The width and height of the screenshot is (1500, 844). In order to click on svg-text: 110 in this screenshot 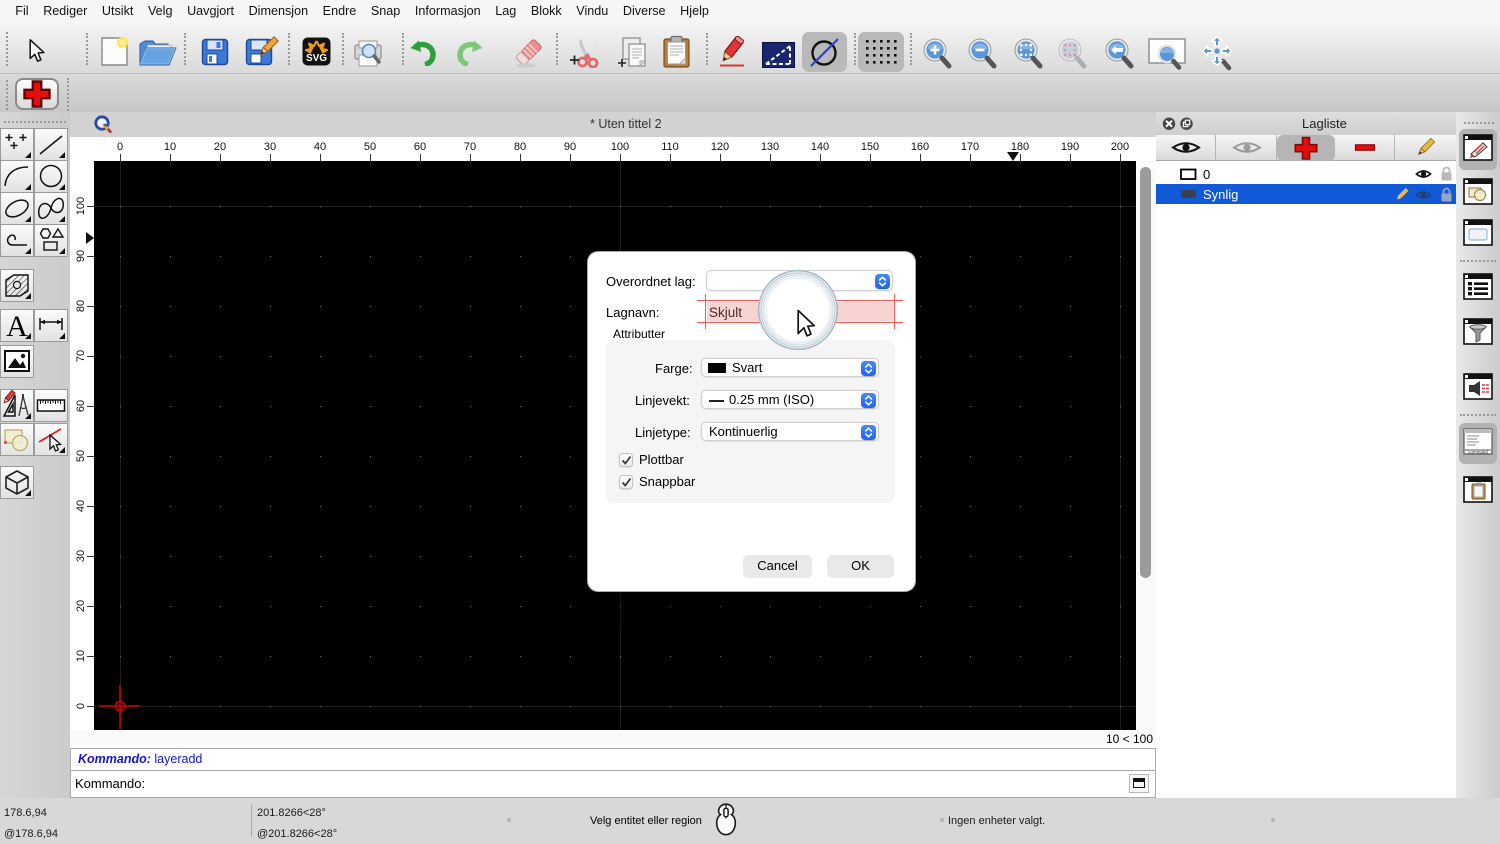, I will do `click(670, 147)`.